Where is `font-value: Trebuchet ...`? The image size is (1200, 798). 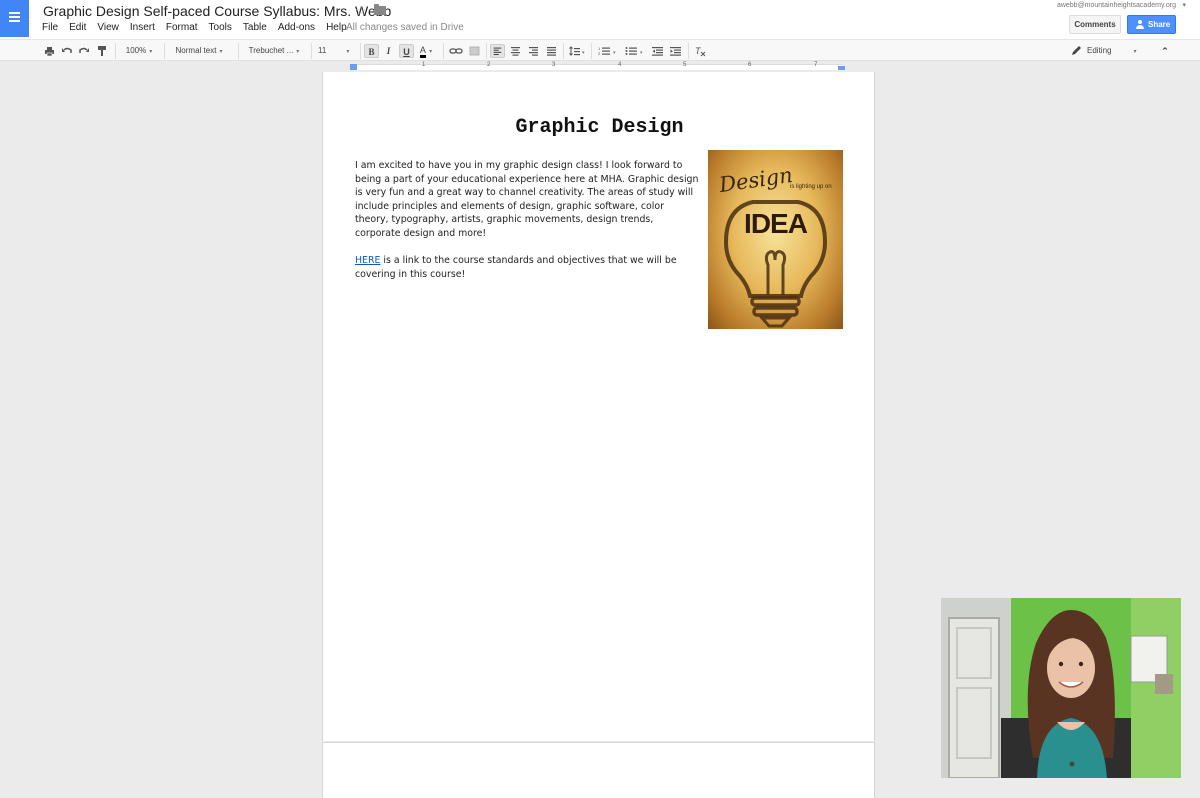
font-value: Trebuchet ... is located at coordinates (271, 50).